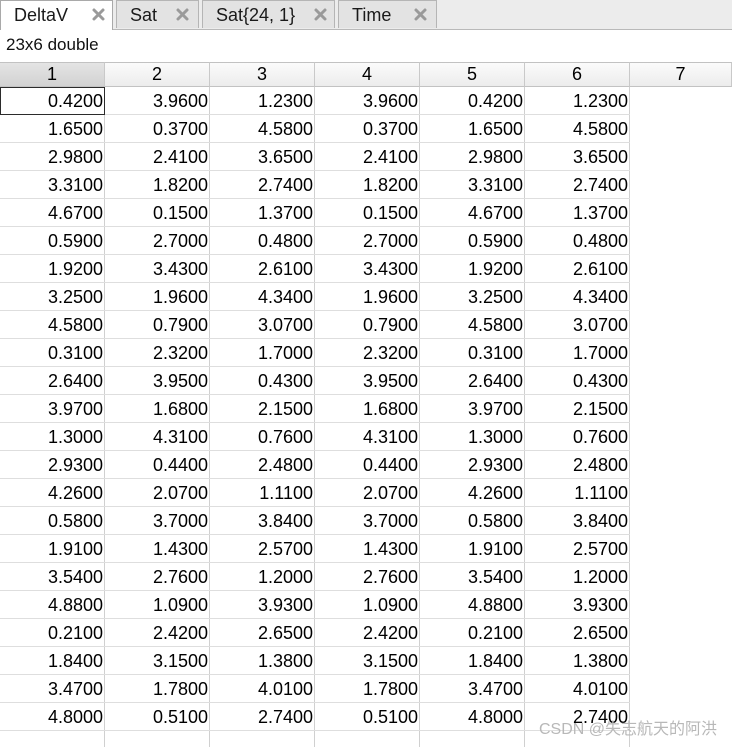  I want to click on table-cell: 3.9300, so click(577, 605).